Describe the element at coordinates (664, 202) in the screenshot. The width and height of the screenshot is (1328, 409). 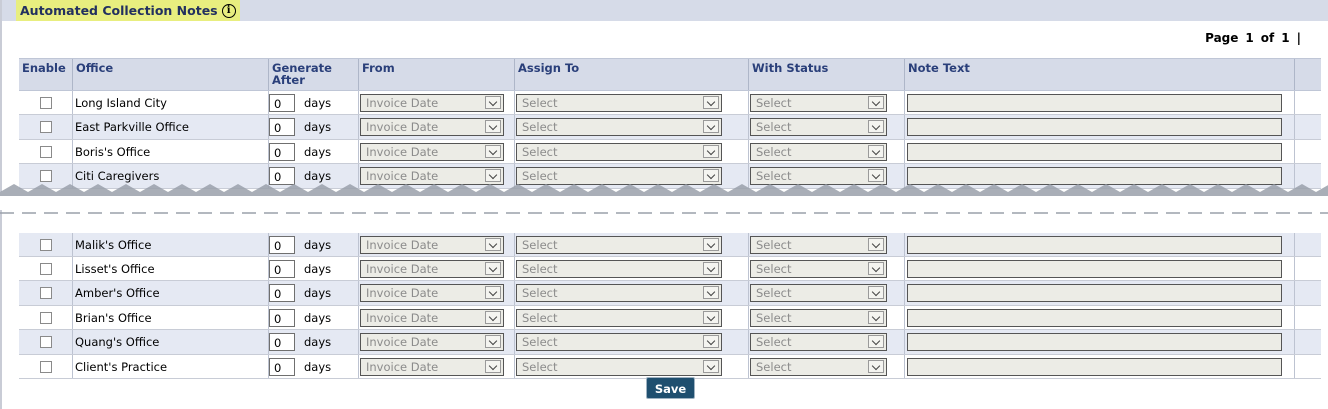
I see `torn-edge` at that location.